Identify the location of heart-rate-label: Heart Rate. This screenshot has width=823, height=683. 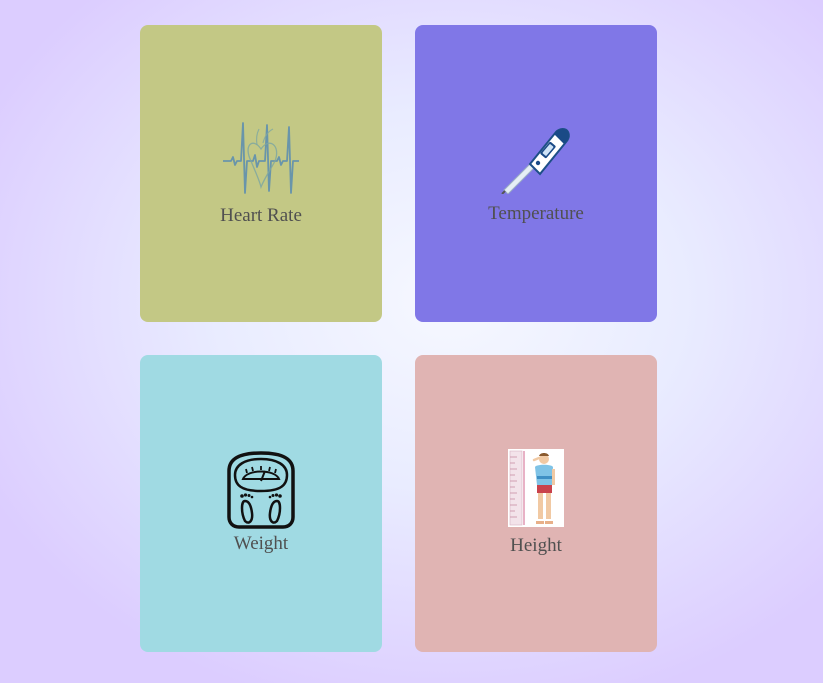
(261, 215).